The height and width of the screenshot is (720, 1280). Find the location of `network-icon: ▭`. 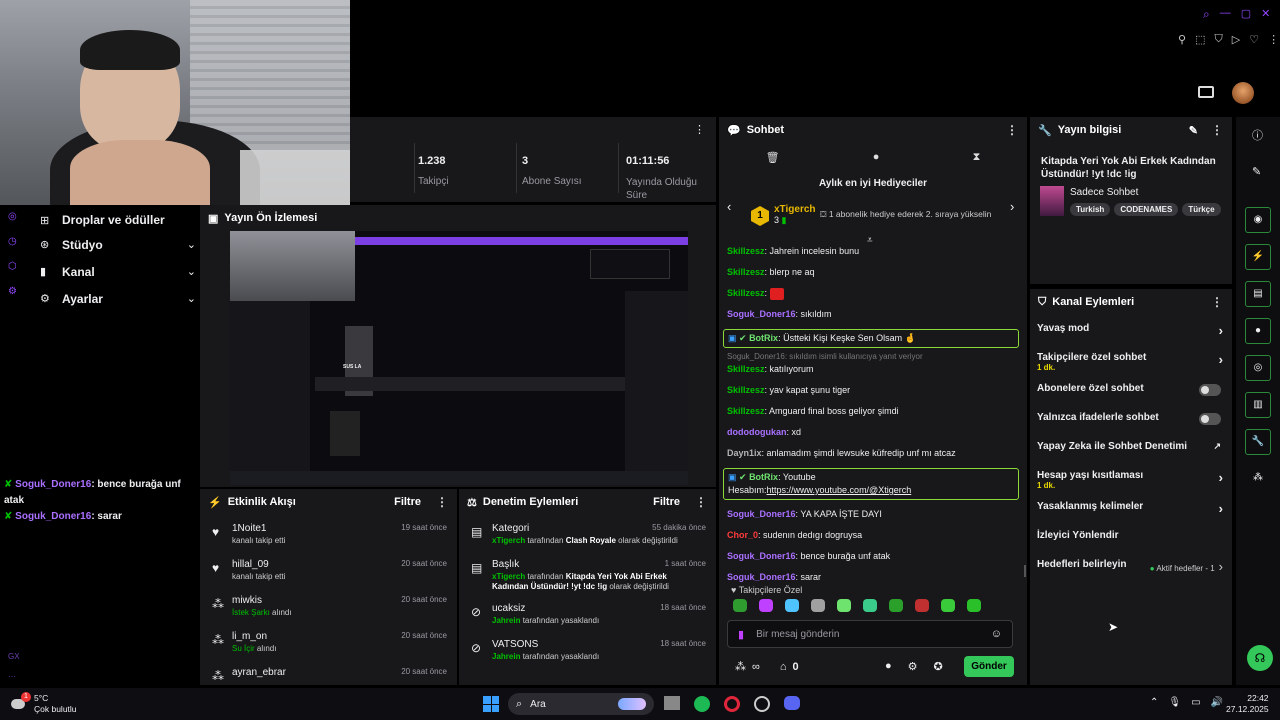

network-icon: ▭ is located at coordinates (1195, 702).